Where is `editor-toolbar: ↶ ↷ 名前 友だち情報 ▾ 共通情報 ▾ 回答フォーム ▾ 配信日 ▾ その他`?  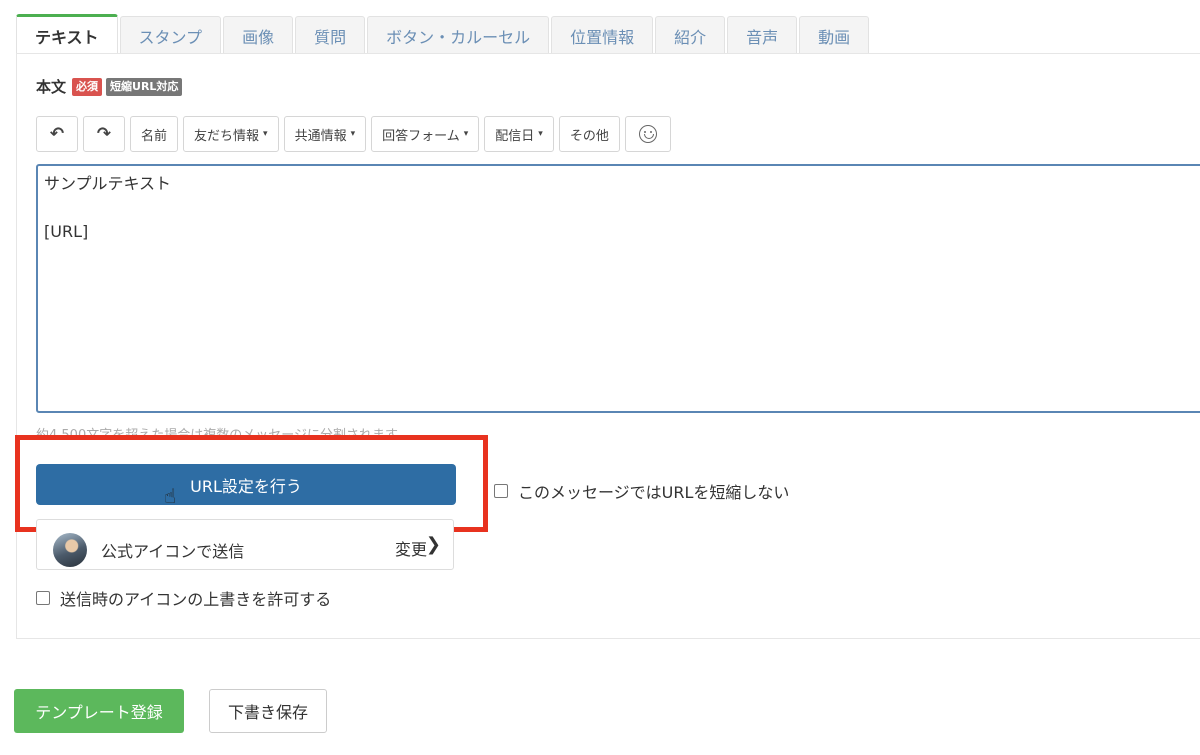 editor-toolbar: ↶ ↷ 名前 友だち情報 ▾ 共通情報 ▾ 回答フォーム ▾ 配信日 ▾ その他 is located at coordinates (356, 134).